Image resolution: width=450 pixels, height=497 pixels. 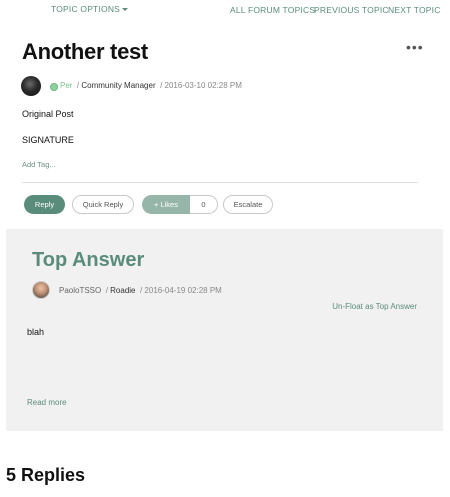 What do you see at coordinates (220, 182) in the screenshot?
I see `divider` at bounding box center [220, 182].